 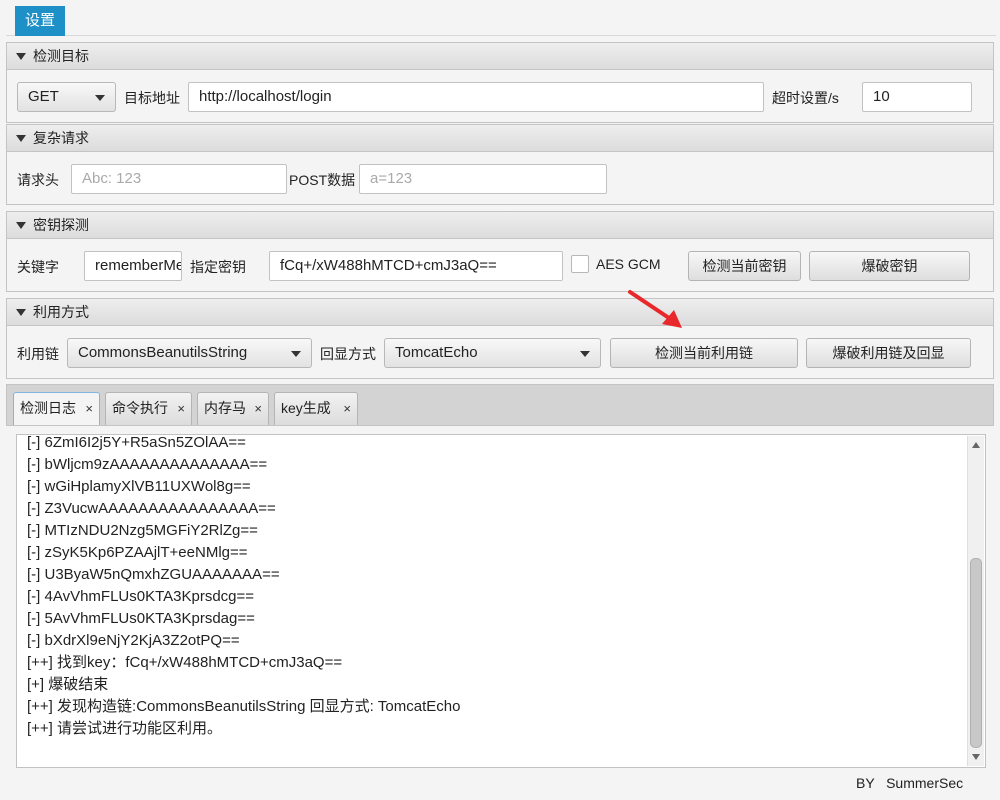 What do you see at coordinates (306, 408) in the screenshot?
I see `tab-label: key生成` at bounding box center [306, 408].